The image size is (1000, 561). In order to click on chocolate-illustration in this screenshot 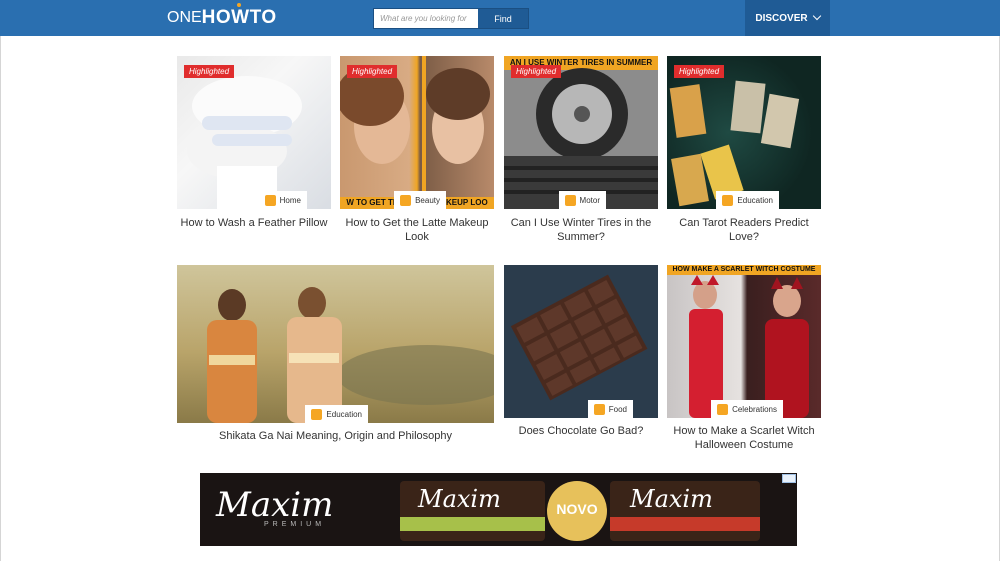, I will do `click(579, 337)`.